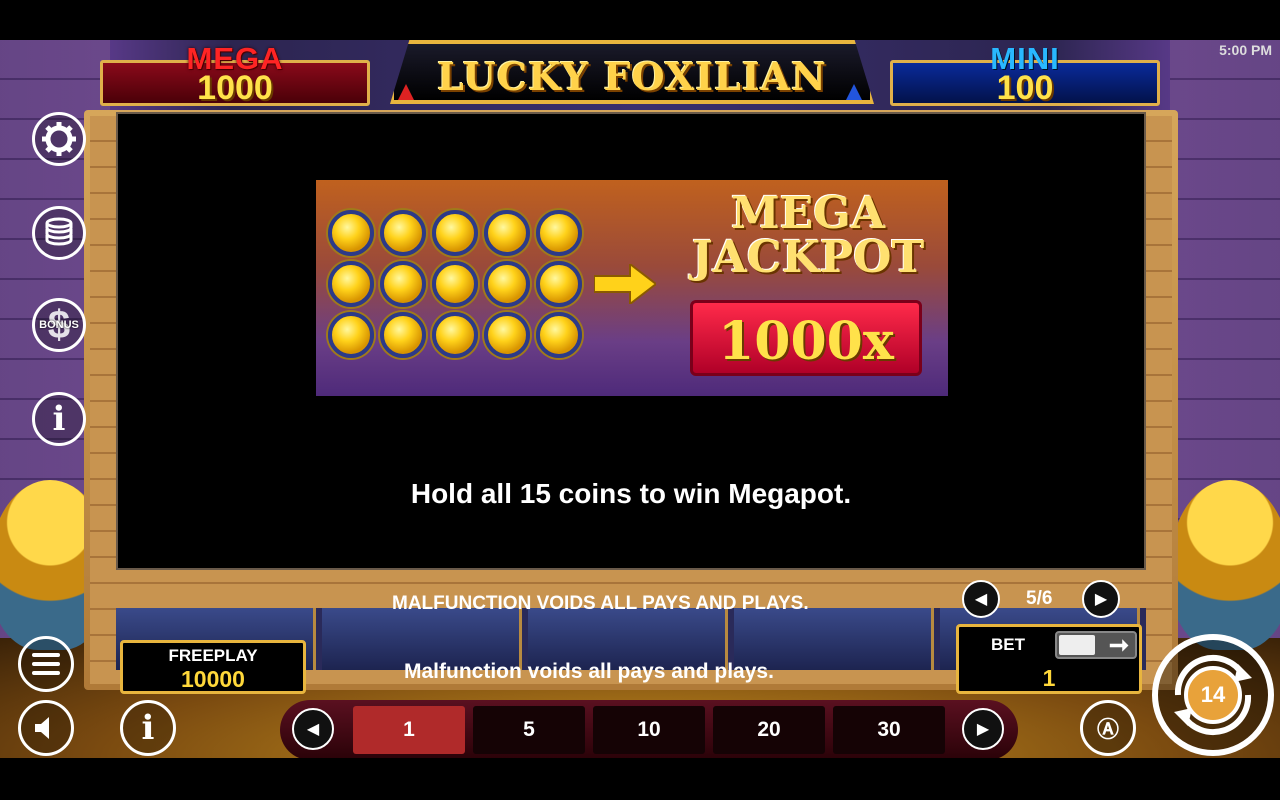  I want to click on settings-button, so click(59, 139).